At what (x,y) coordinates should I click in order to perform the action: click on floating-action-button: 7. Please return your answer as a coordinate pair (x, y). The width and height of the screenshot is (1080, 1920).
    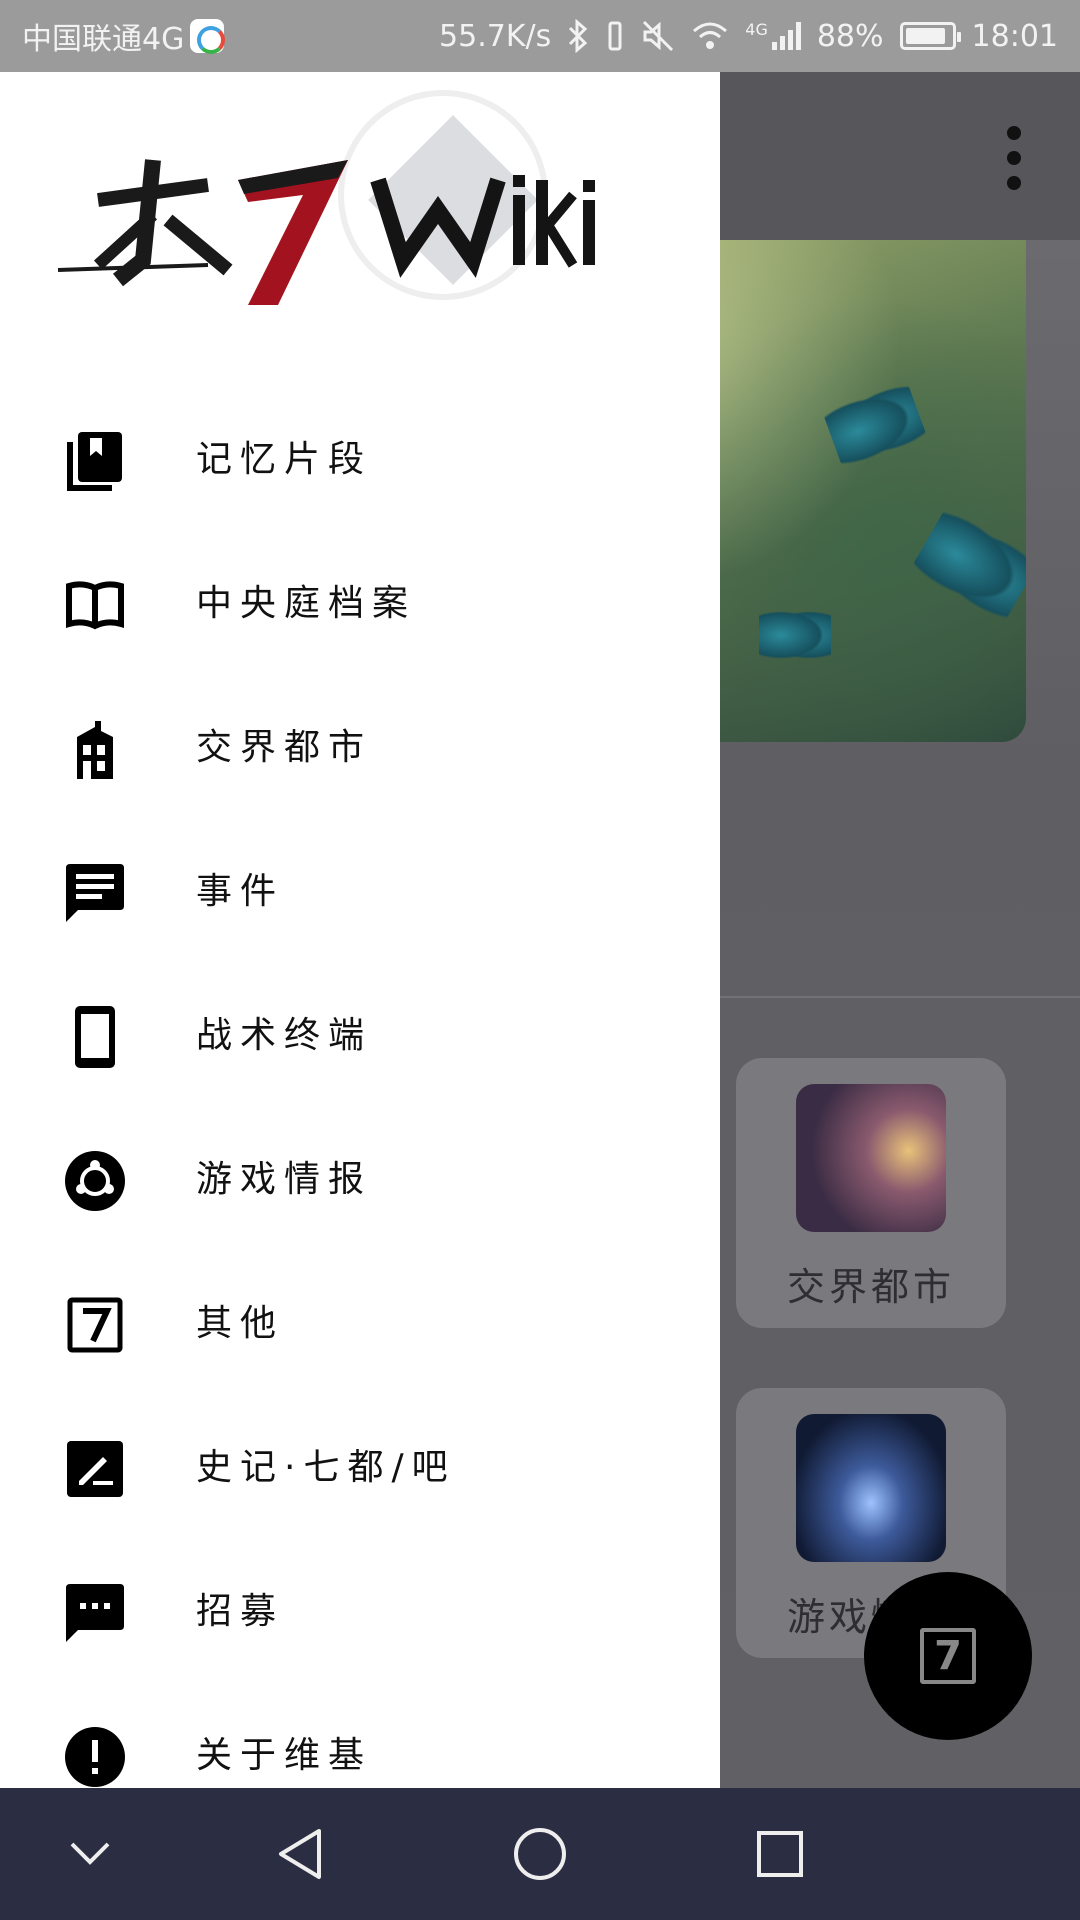
    Looking at the image, I should click on (948, 1656).